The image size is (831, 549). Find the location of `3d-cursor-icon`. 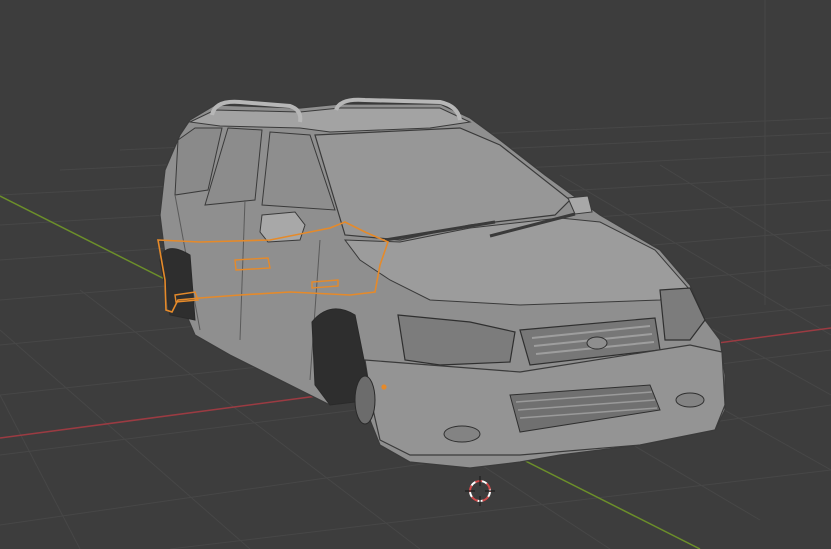

3d-cursor-icon is located at coordinates (480, 491).